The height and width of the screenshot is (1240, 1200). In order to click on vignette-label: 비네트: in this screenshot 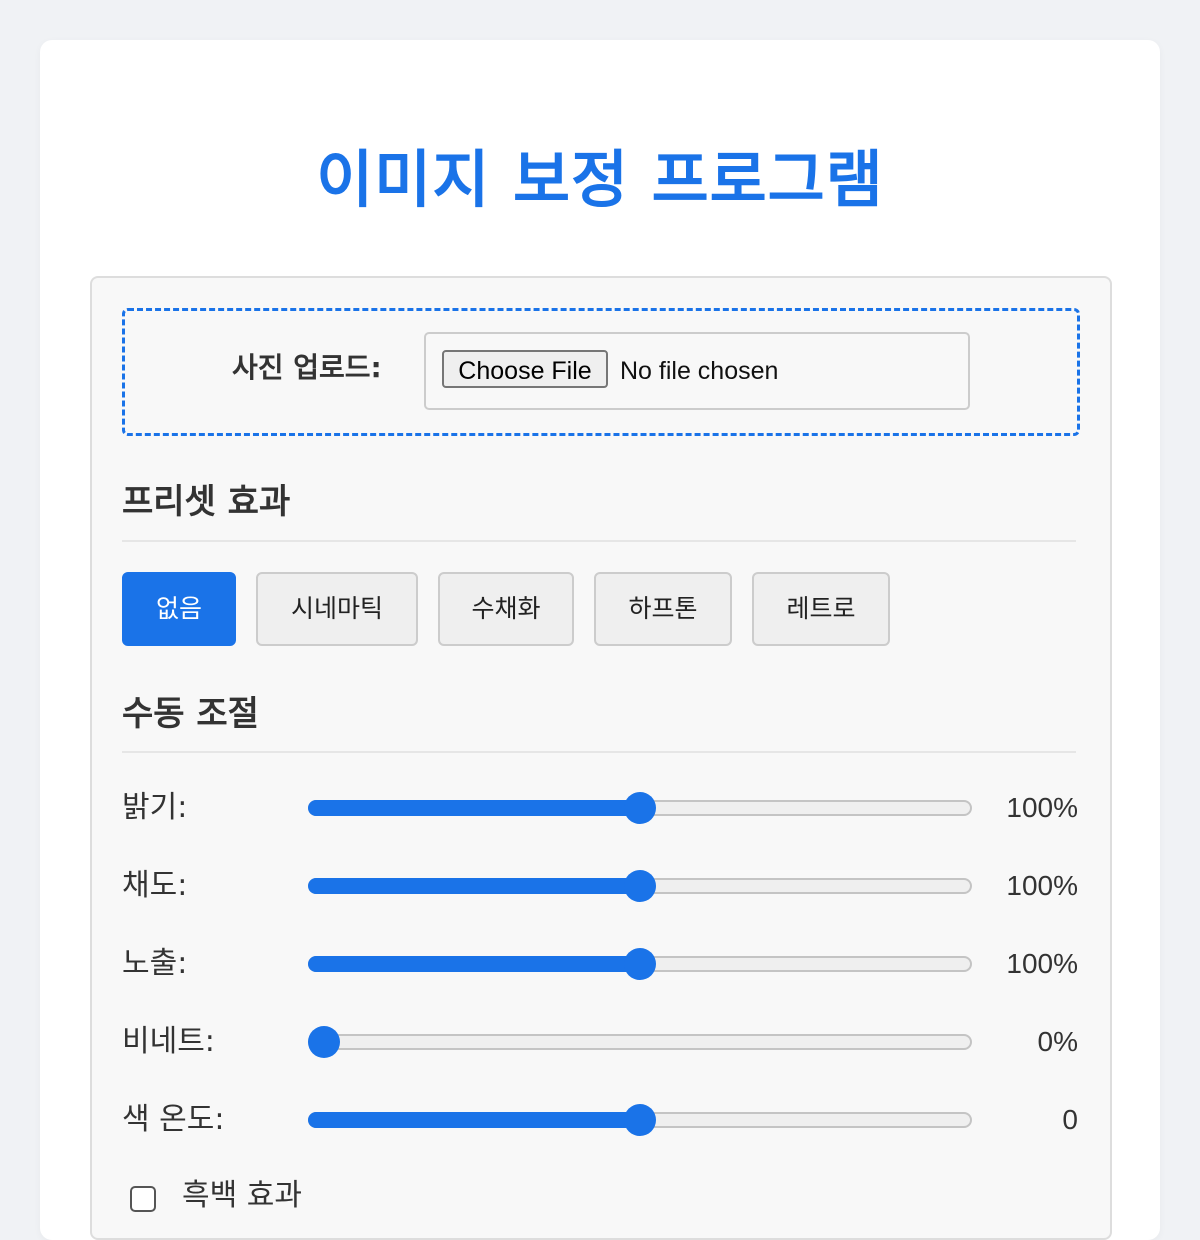, I will do `click(168, 1041)`.